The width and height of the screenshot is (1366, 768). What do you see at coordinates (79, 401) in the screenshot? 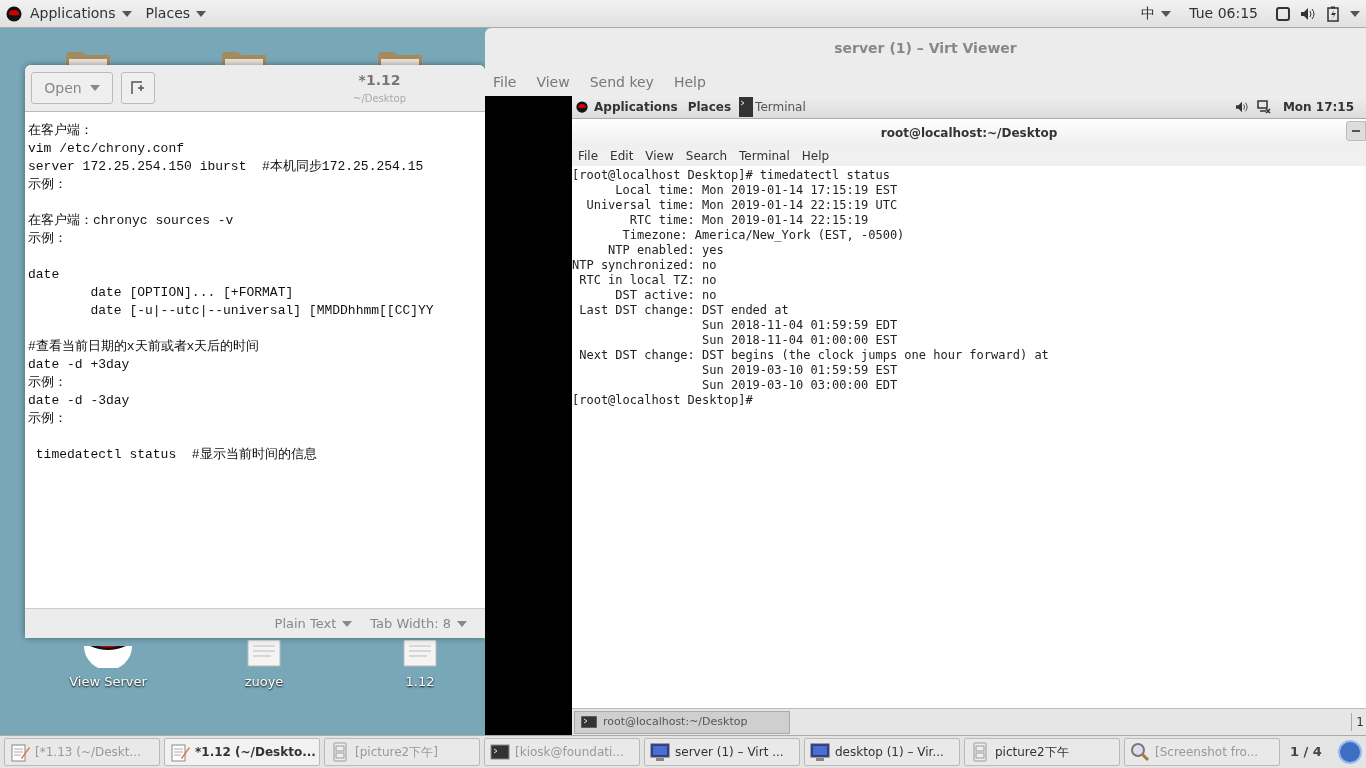
I see `text-line: date -d -3day` at bounding box center [79, 401].